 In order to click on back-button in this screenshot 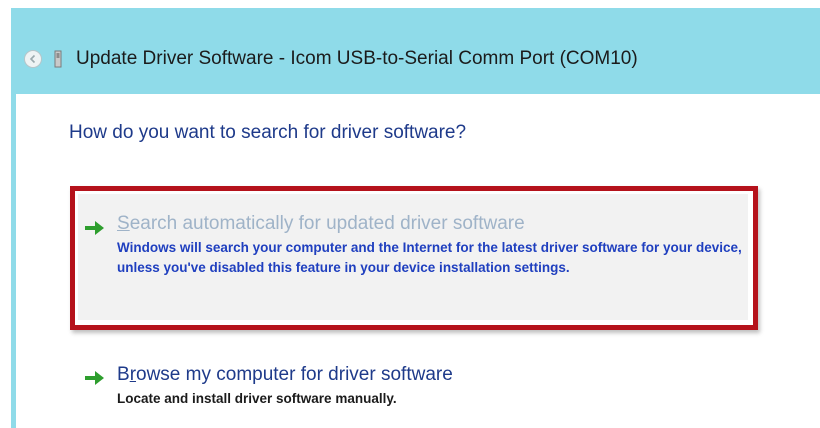, I will do `click(33, 59)`.